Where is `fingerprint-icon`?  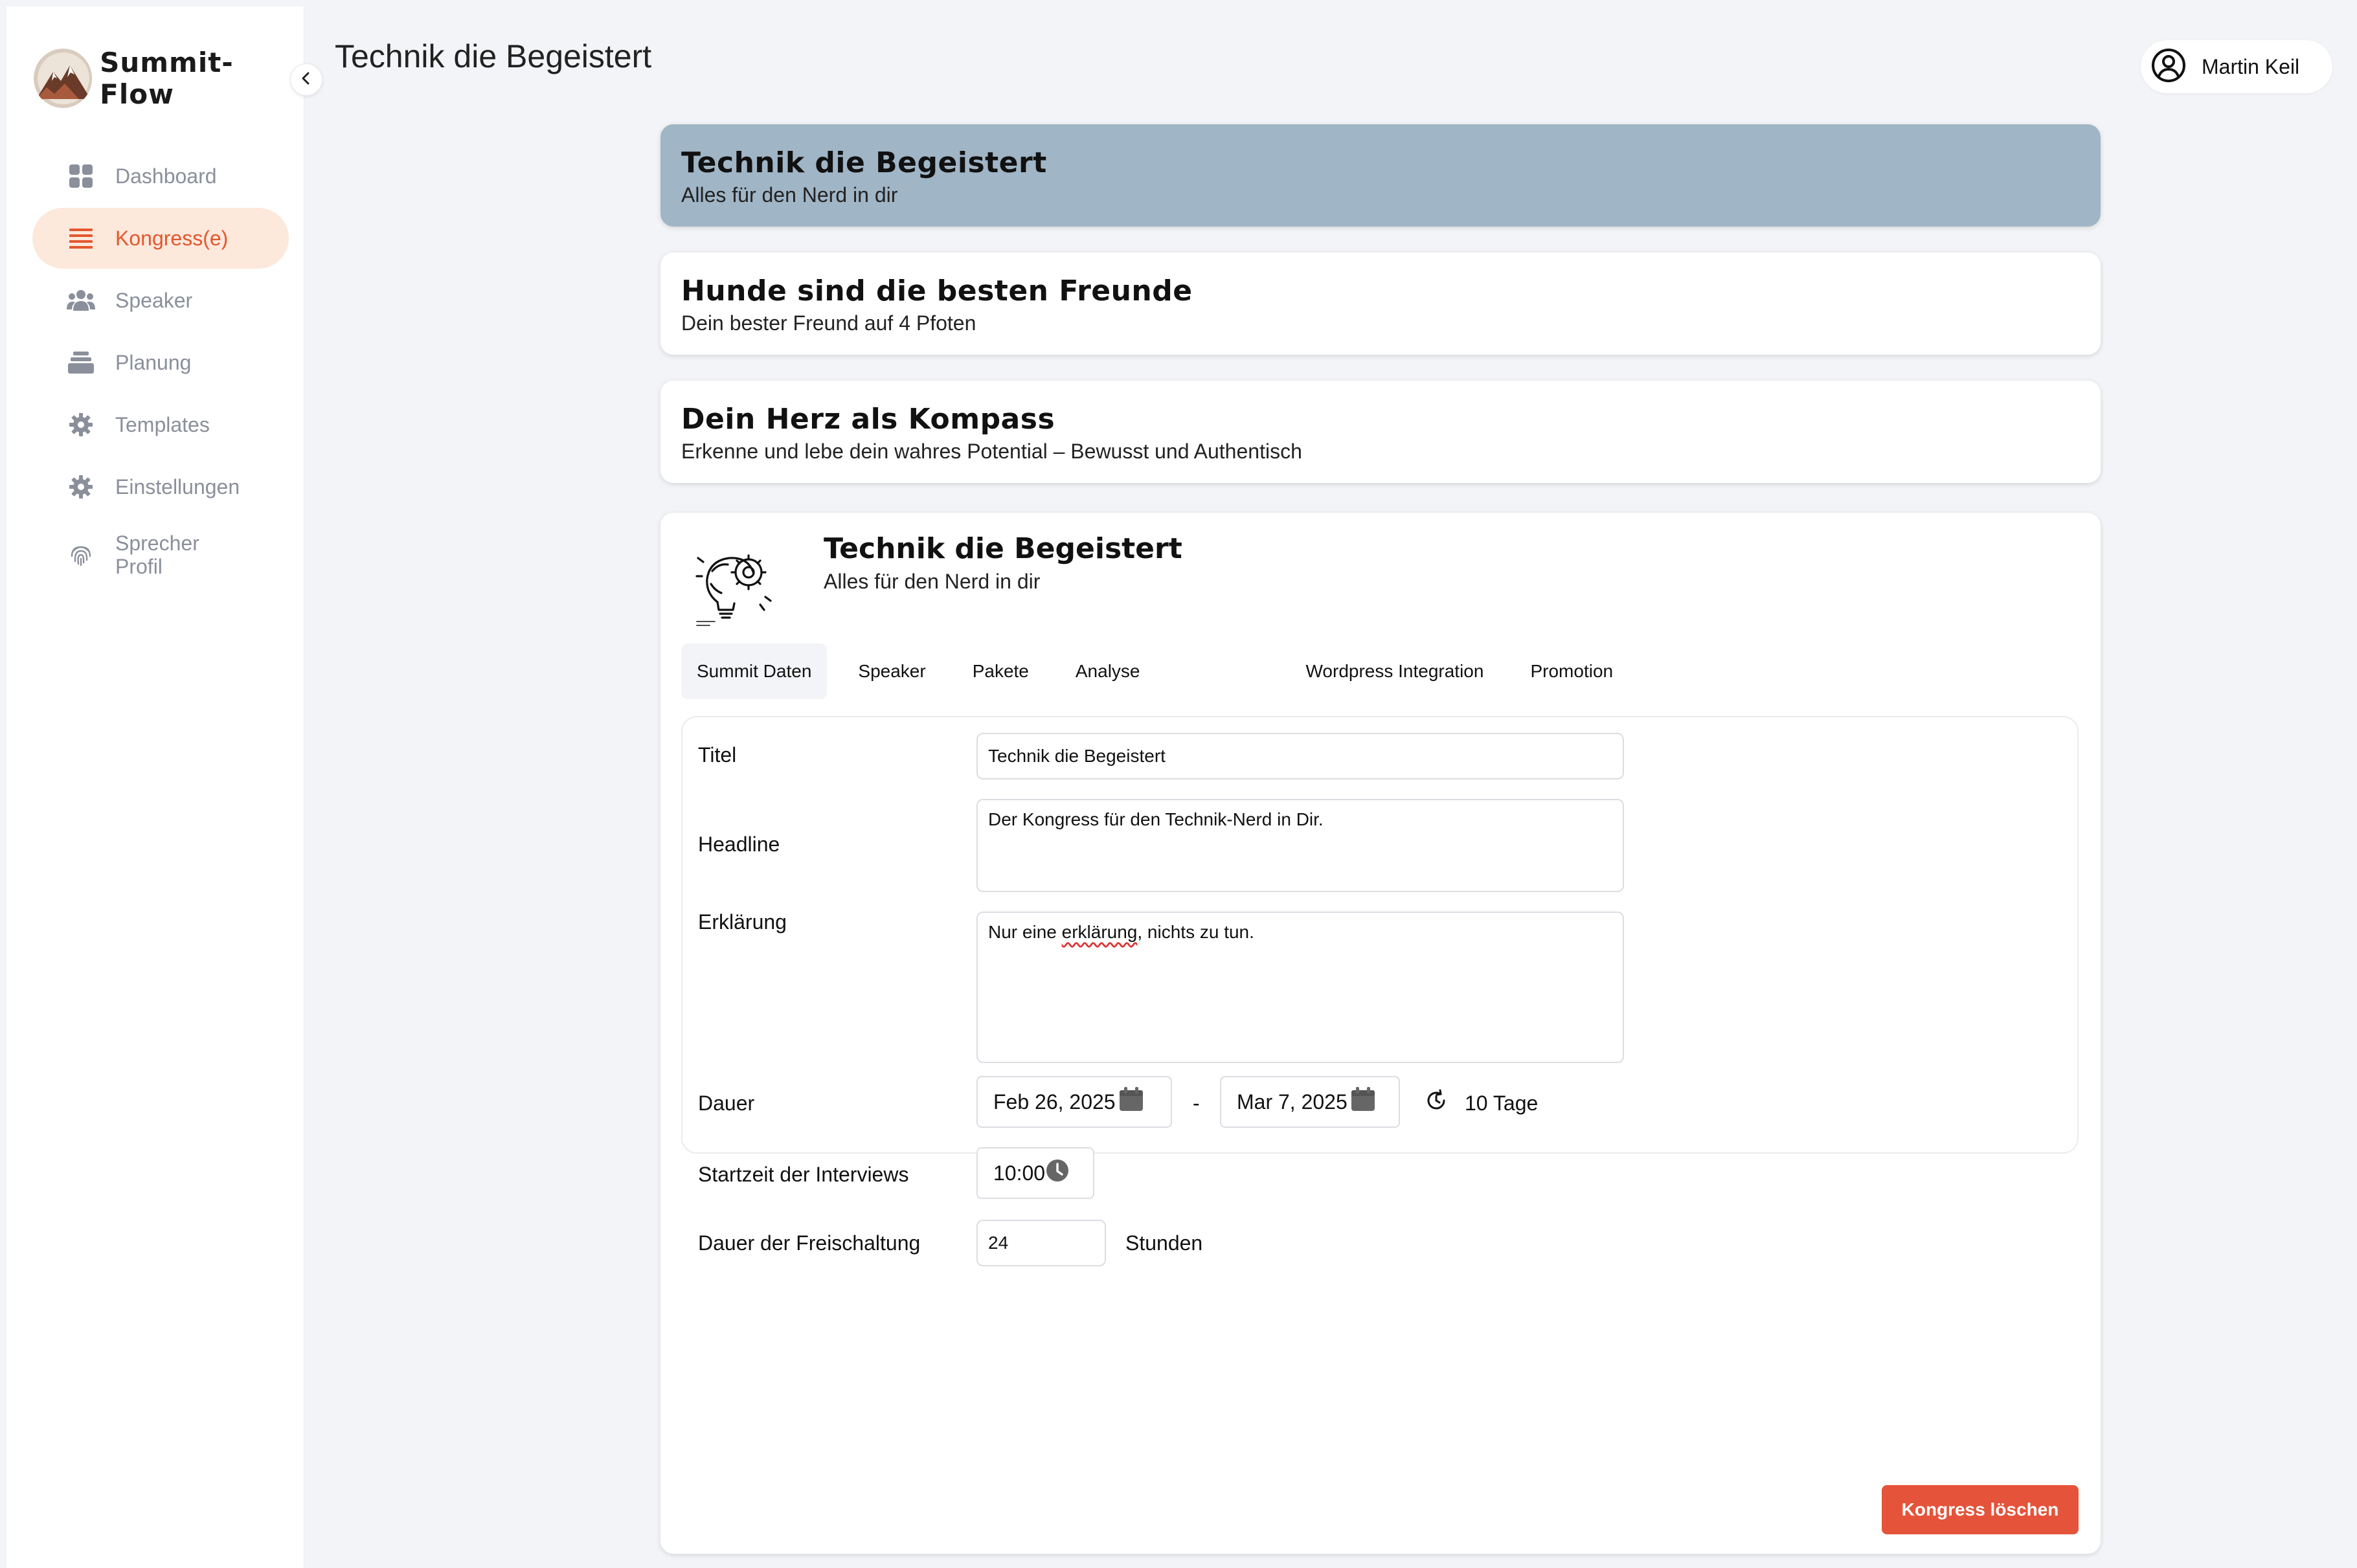
fingerprint-icon is located at coordinates (81, 555).